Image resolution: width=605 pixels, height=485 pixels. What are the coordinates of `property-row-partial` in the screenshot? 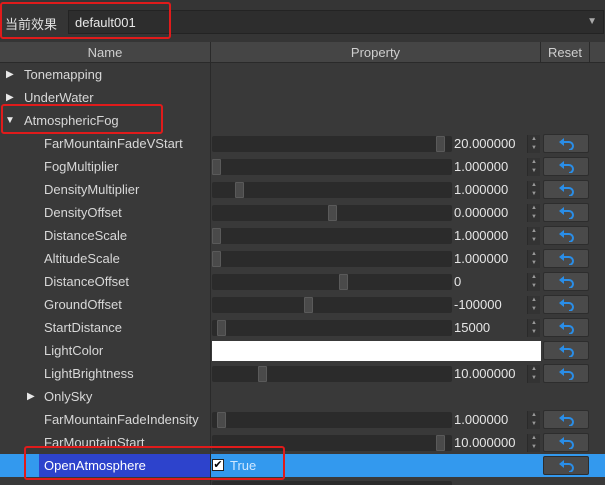 It's located at (302, 481).